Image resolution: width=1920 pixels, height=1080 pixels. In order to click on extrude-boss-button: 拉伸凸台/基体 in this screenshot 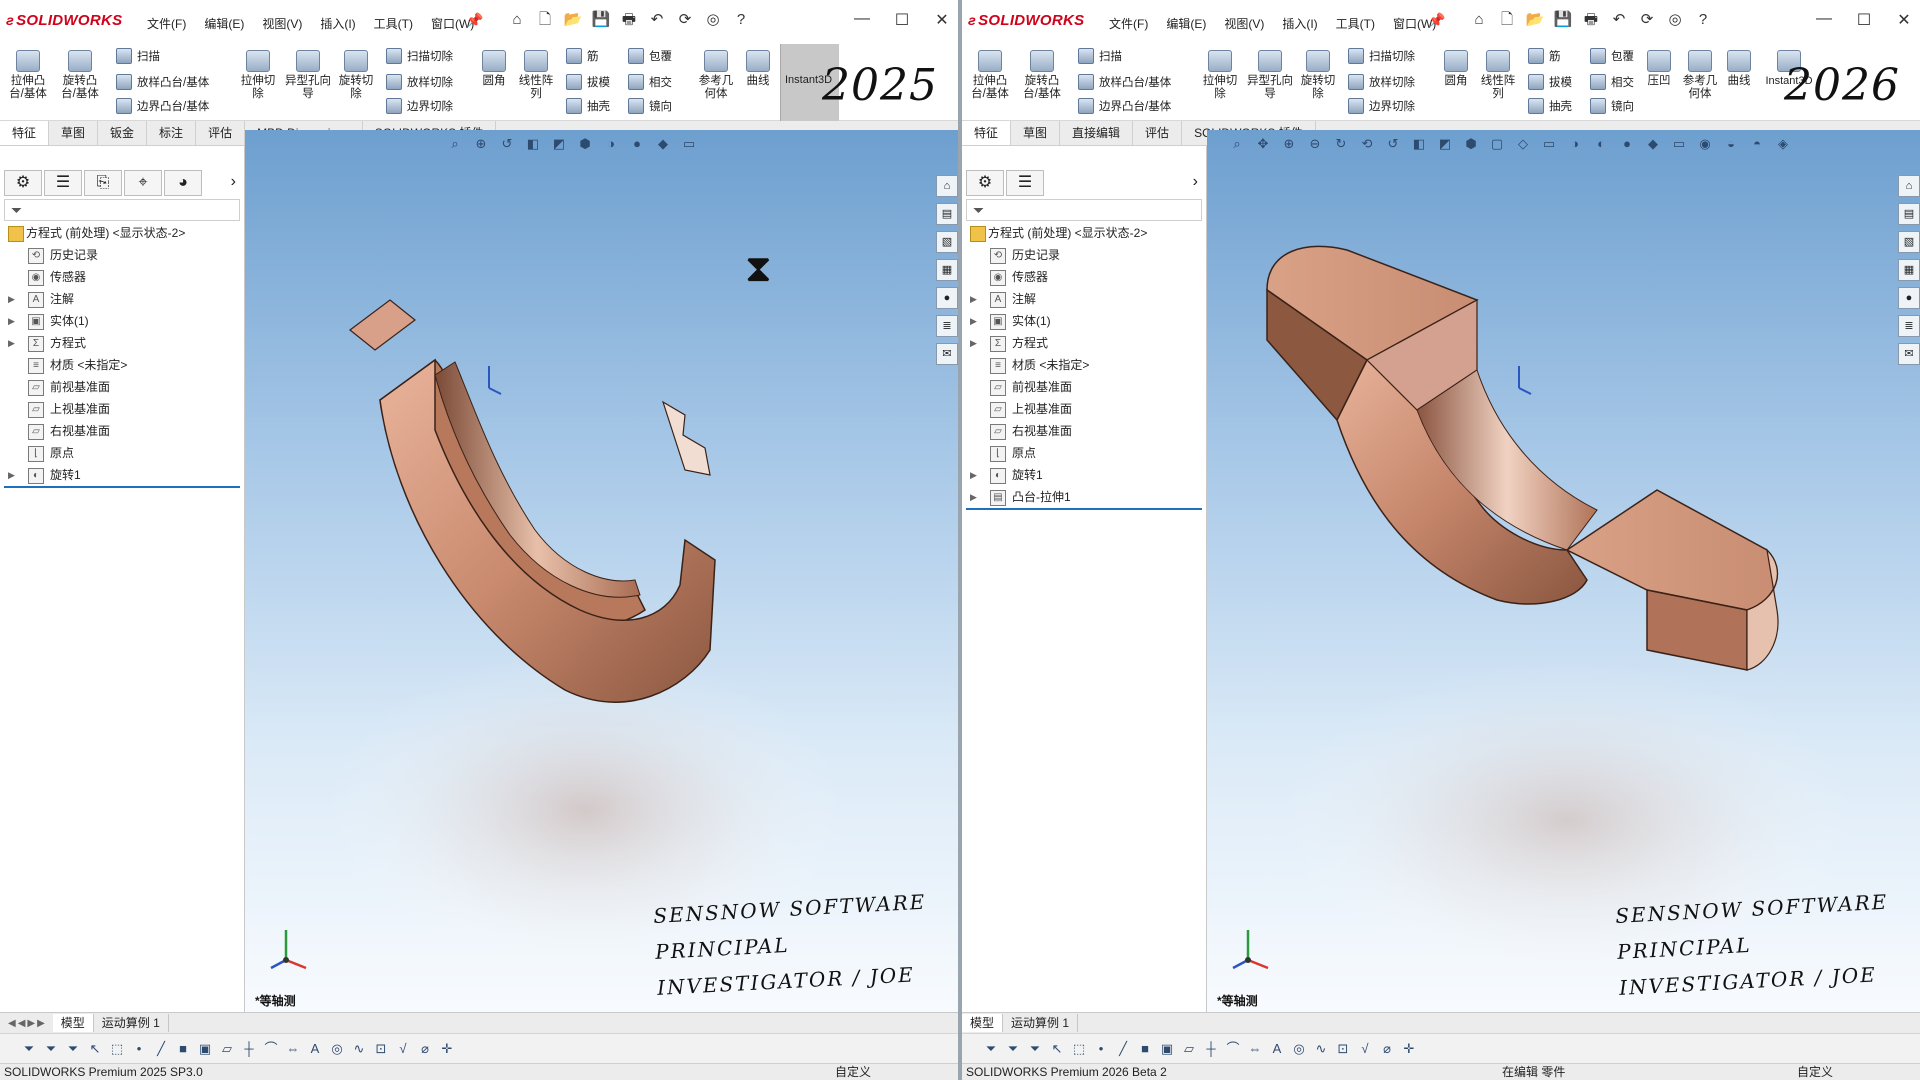, I will do `click(28, 75)`.